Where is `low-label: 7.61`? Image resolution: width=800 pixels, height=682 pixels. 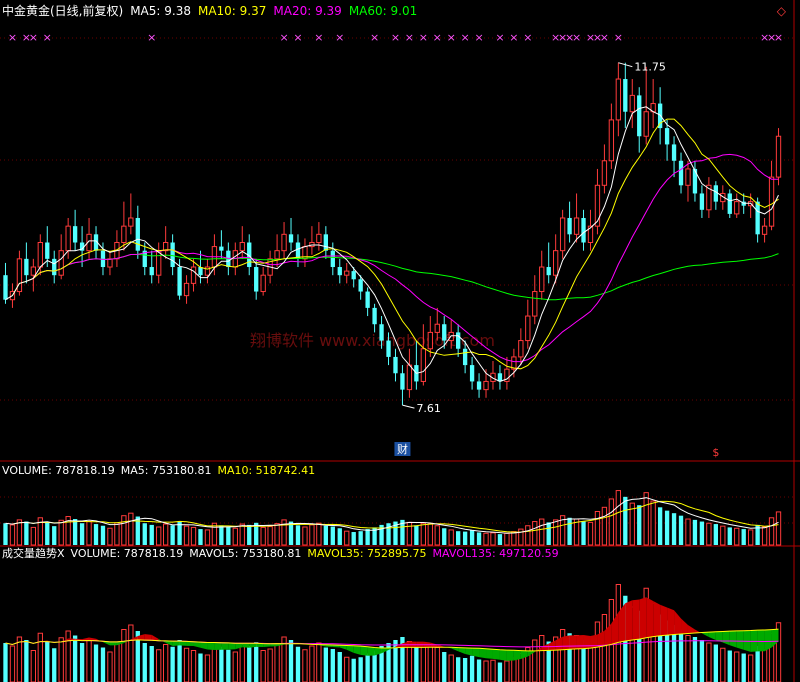
low-label: 7.61 is located at coordinates (428, 408).